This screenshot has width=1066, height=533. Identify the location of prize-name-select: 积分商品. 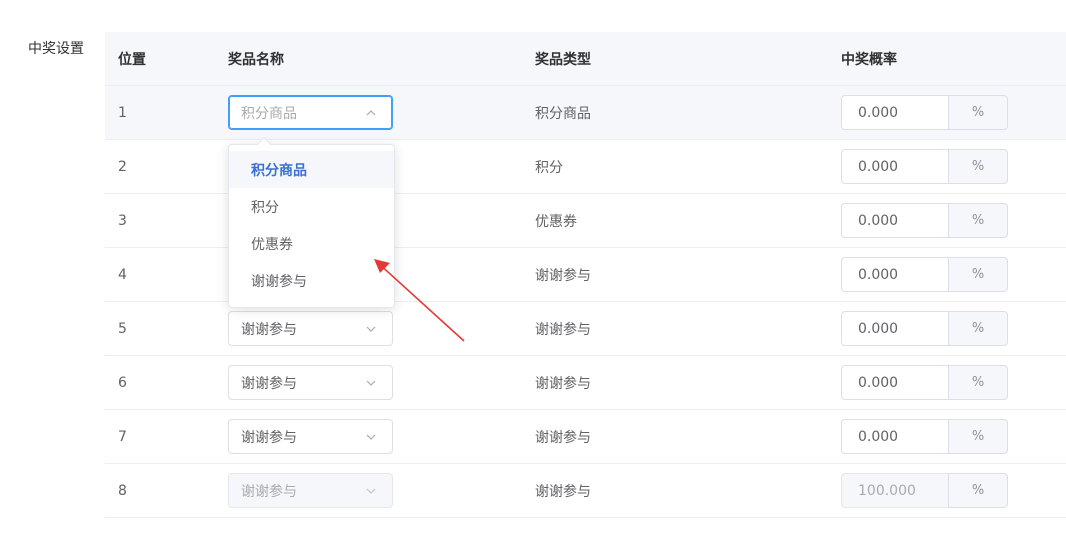
(310, 112).